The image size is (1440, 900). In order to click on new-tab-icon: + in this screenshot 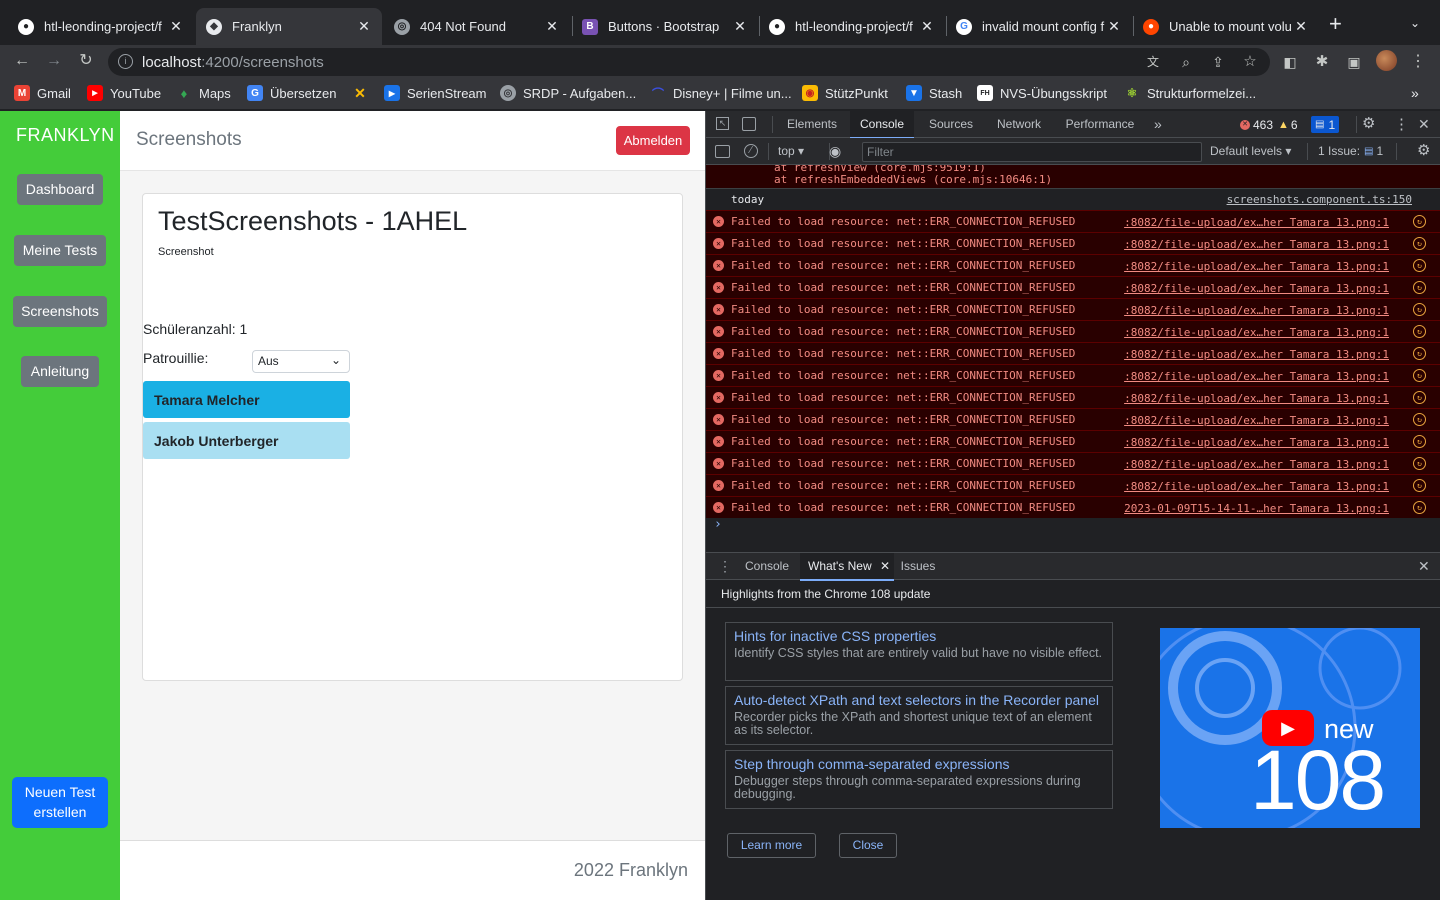, I will do `click(1335, 24)`.